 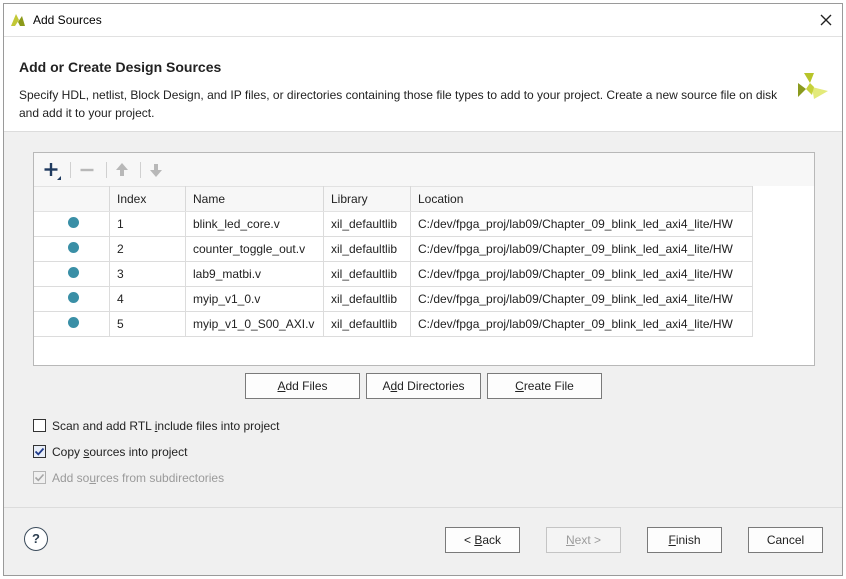 I want to click on finish-button: Finish, so click(x=684, y=540).